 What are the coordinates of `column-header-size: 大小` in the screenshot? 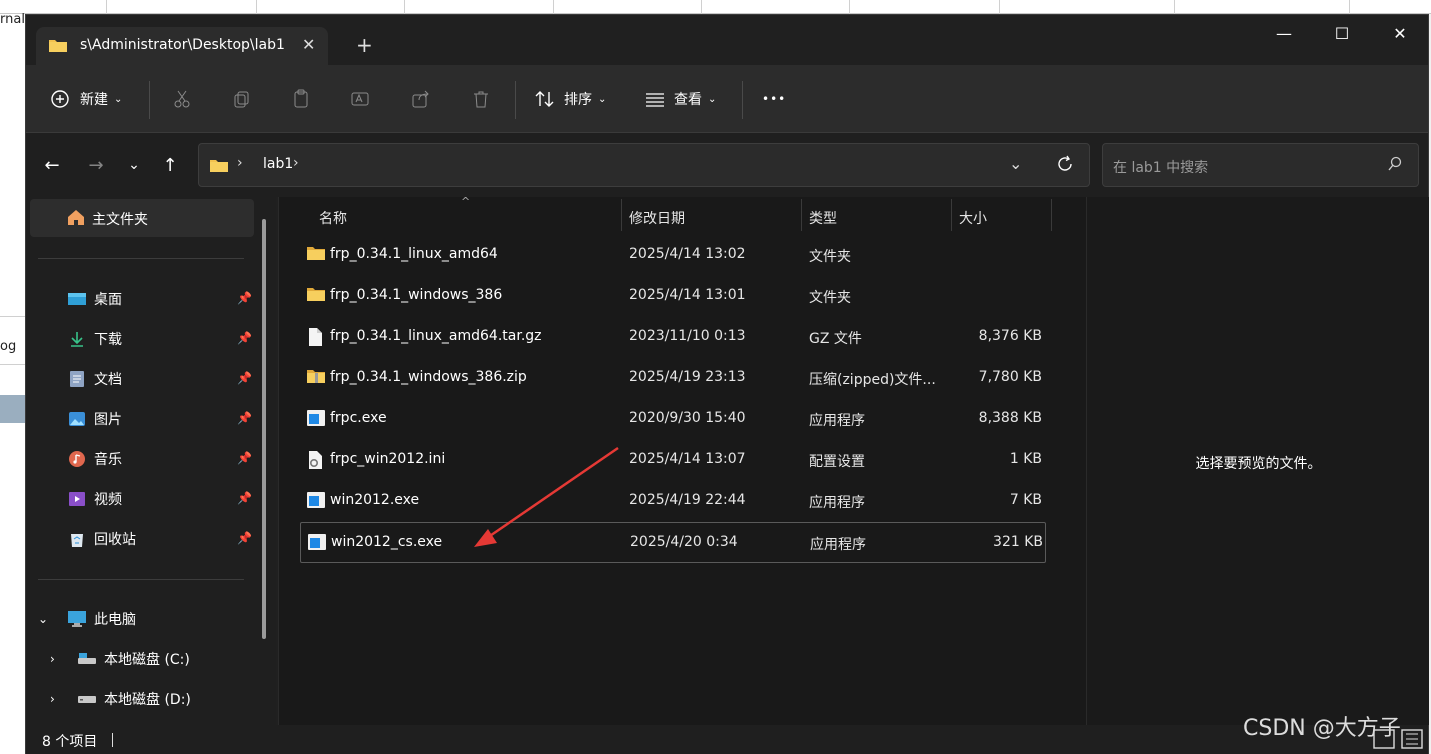 It's located at (973, 218).